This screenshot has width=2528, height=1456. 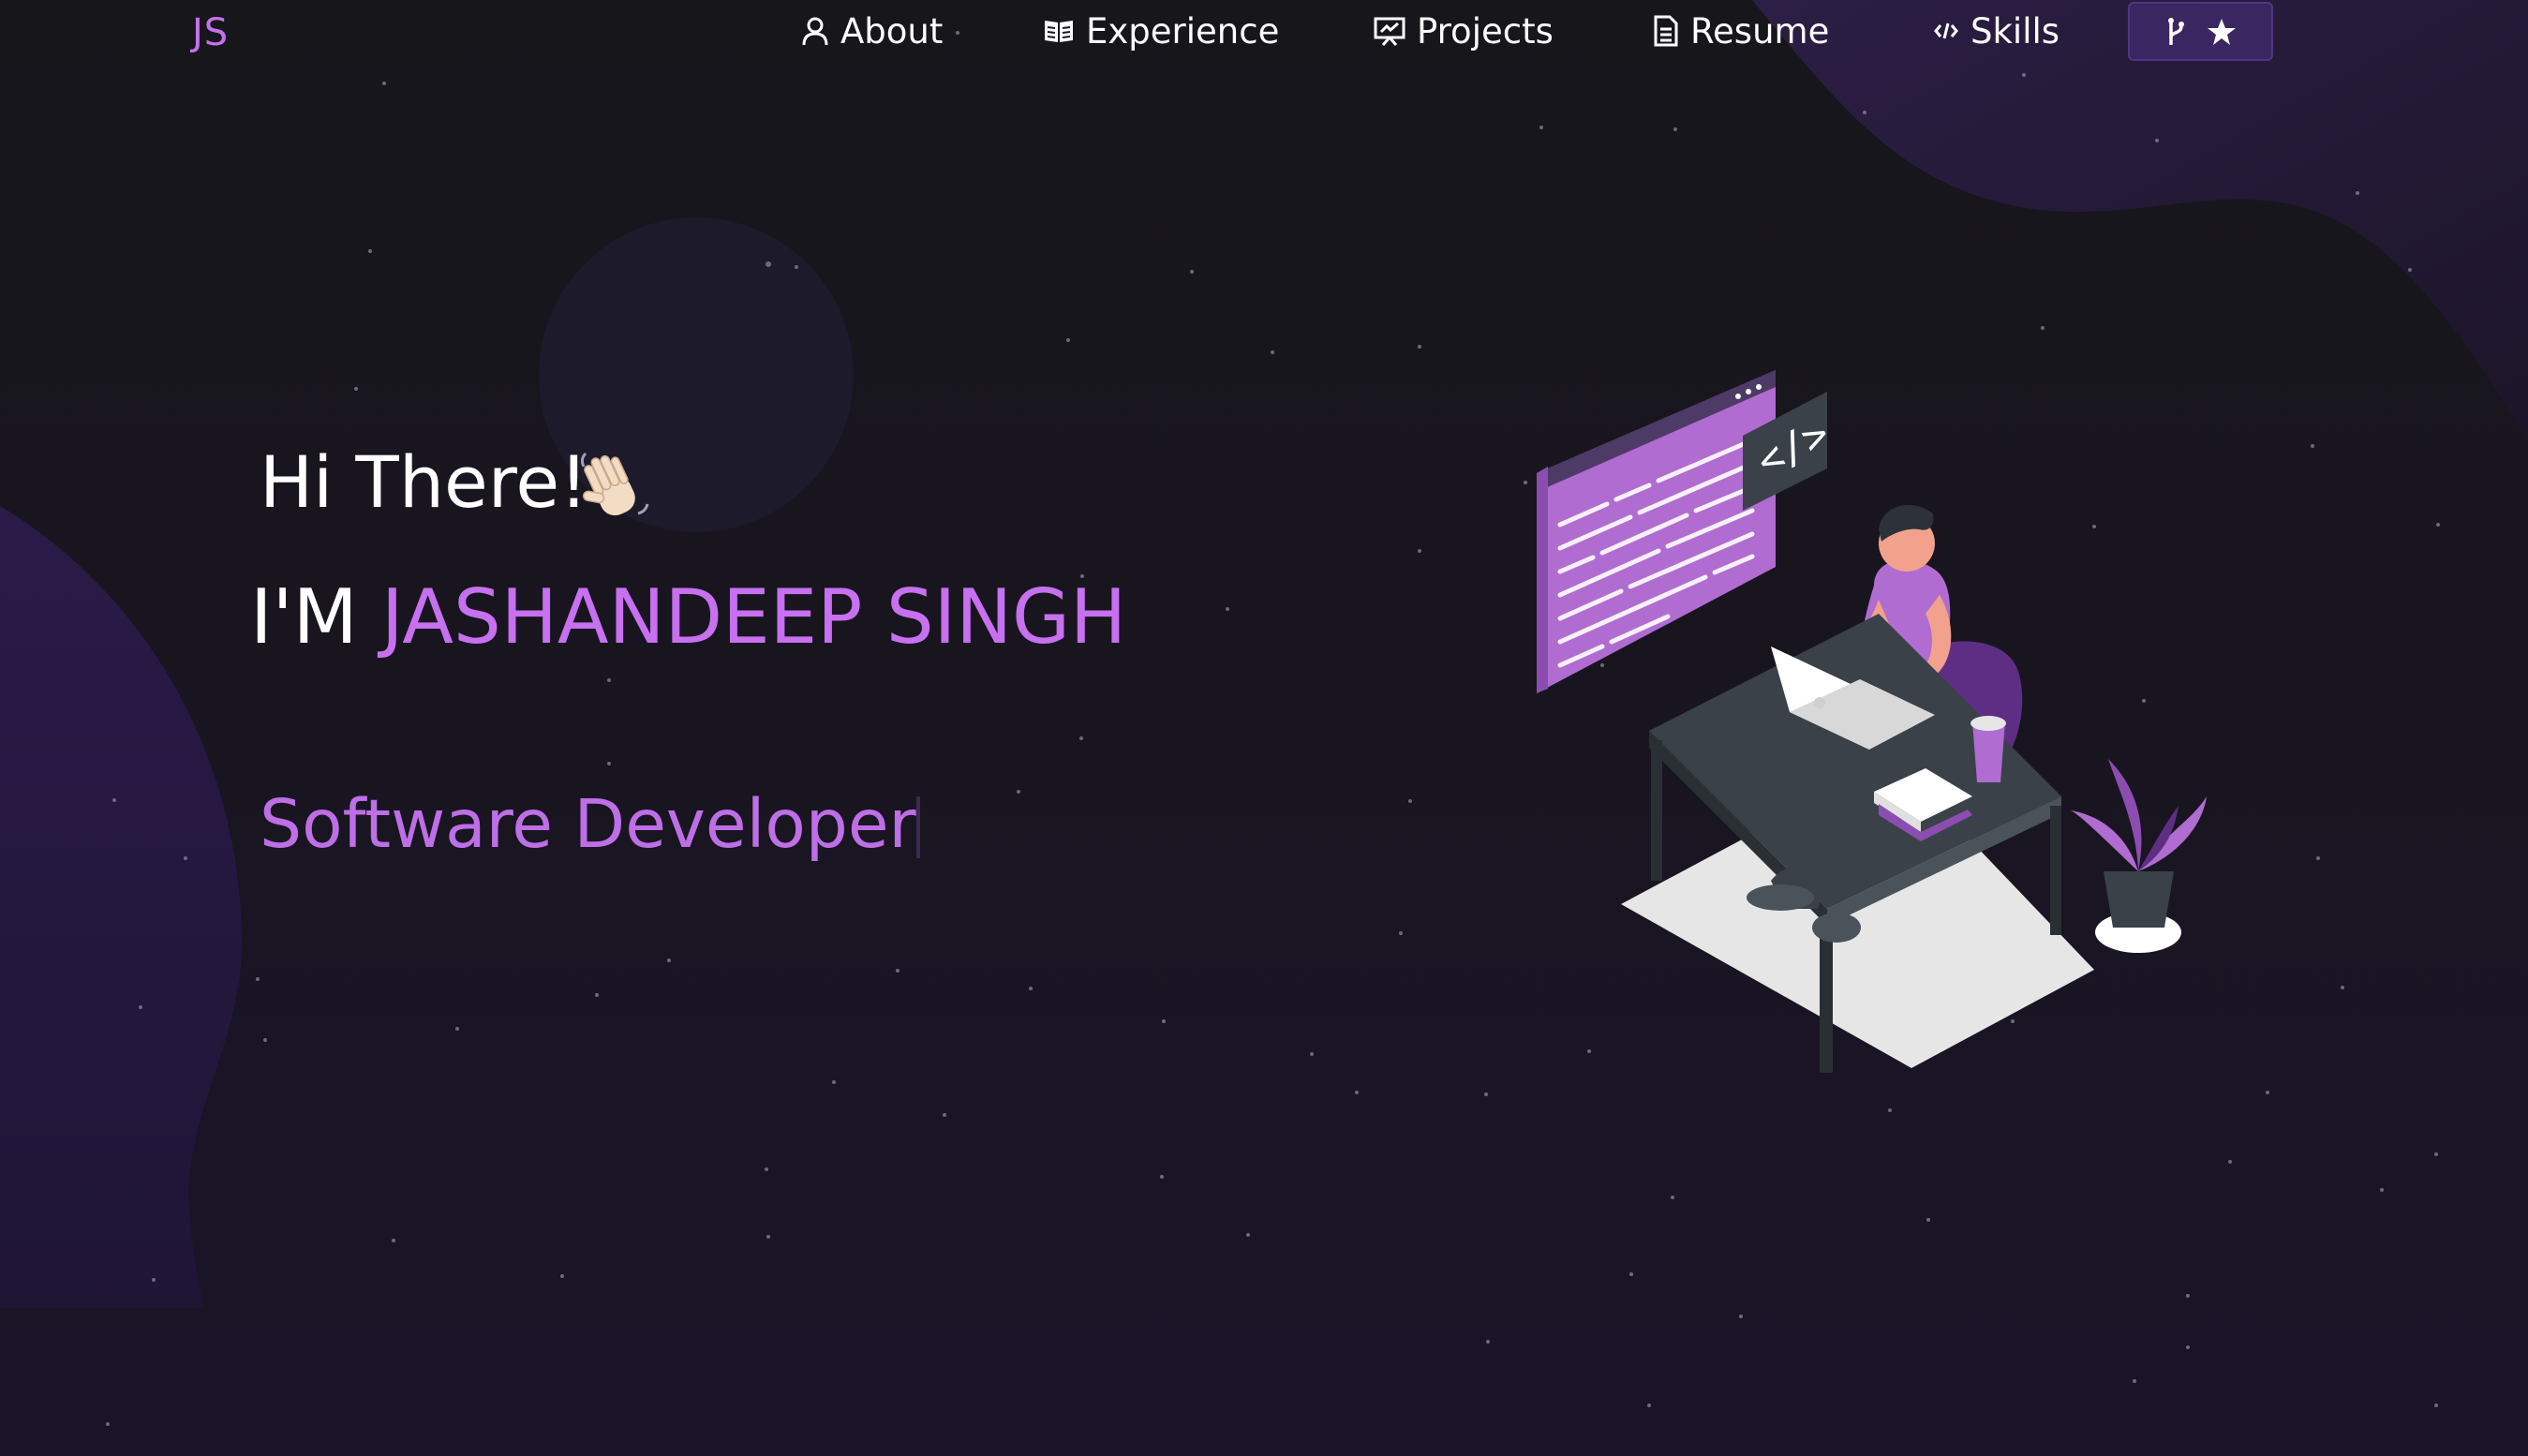 I want to click on nav-item-skills: Skills, so click(x=1996, y=30).